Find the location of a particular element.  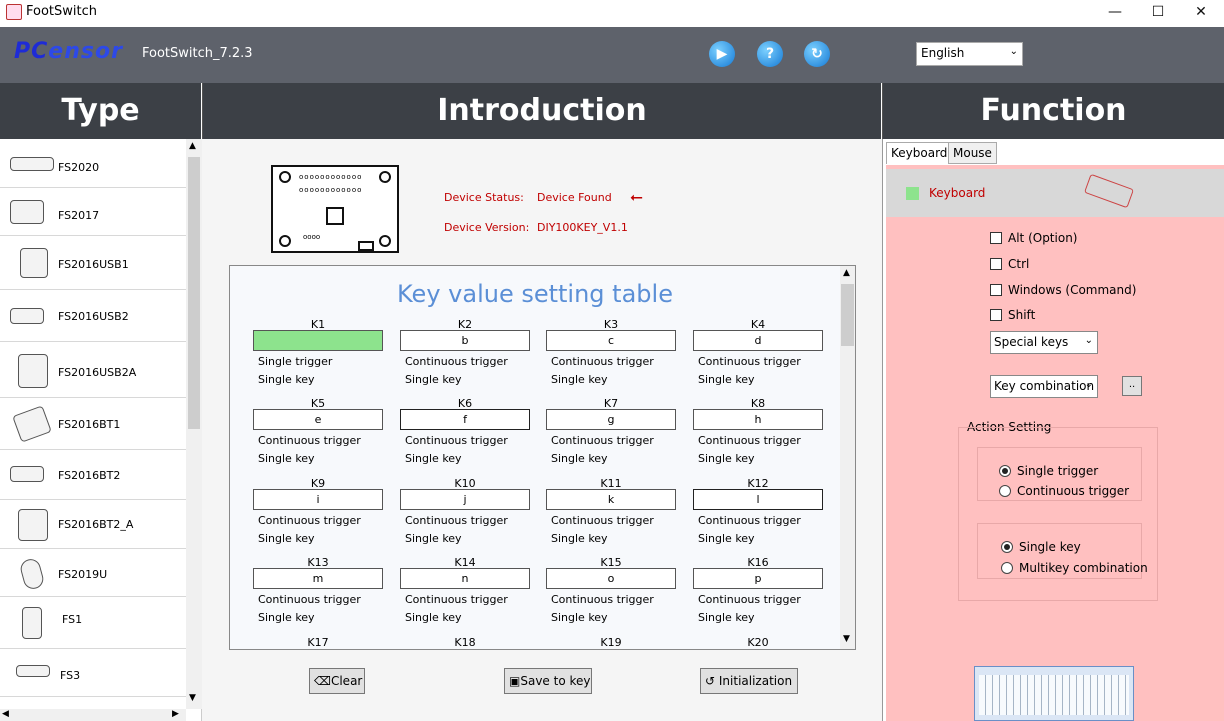

single-trigger-radio: Single trigger is located at coordinates (1048, 471).